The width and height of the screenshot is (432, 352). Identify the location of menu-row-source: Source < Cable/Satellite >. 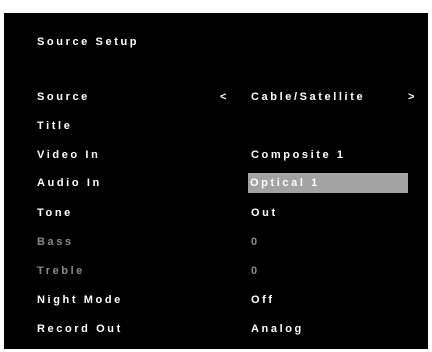
(216, 97).